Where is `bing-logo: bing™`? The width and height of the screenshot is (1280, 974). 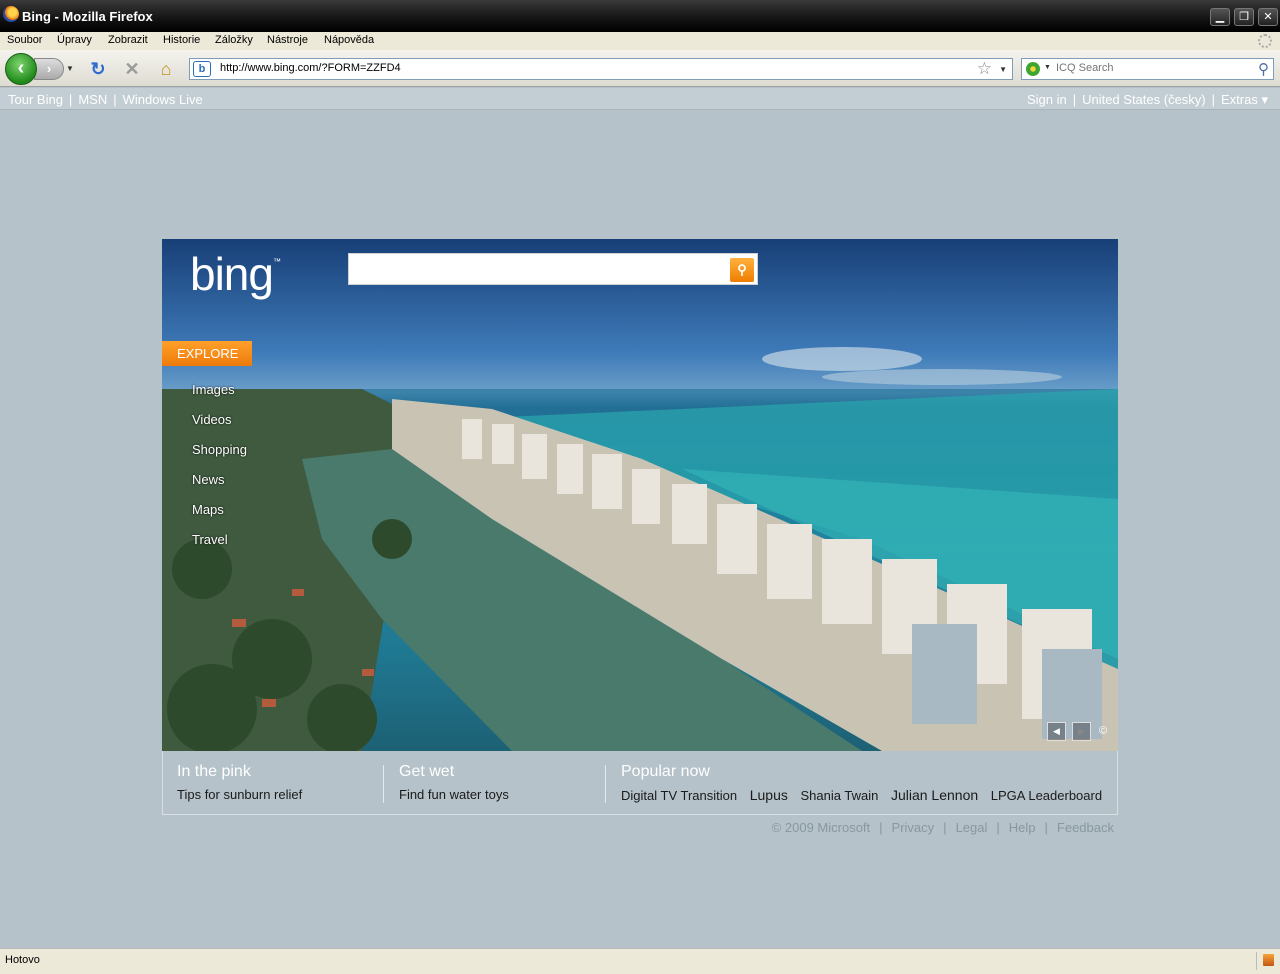 bing-logo: bing™ is located at coordinates (235, 274).